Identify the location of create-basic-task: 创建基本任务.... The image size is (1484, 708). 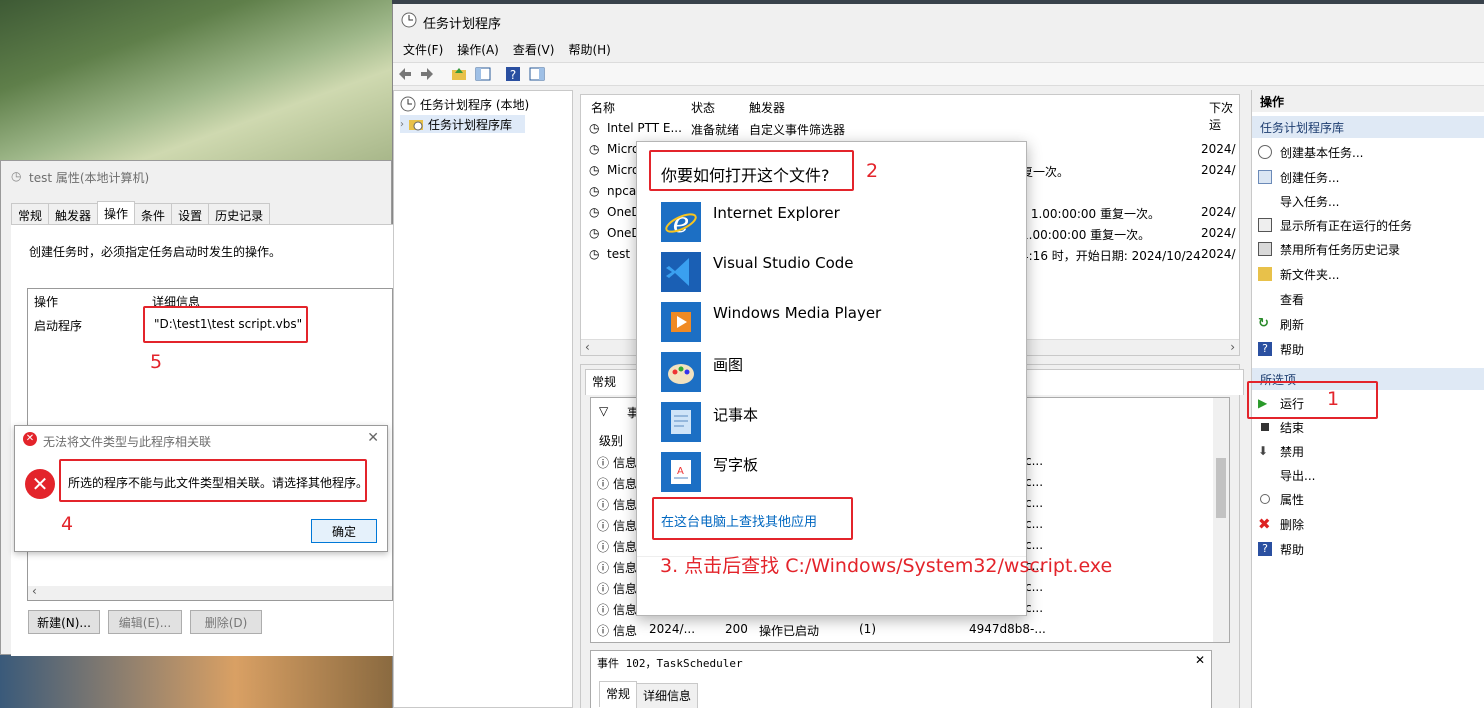
(1310, 152).